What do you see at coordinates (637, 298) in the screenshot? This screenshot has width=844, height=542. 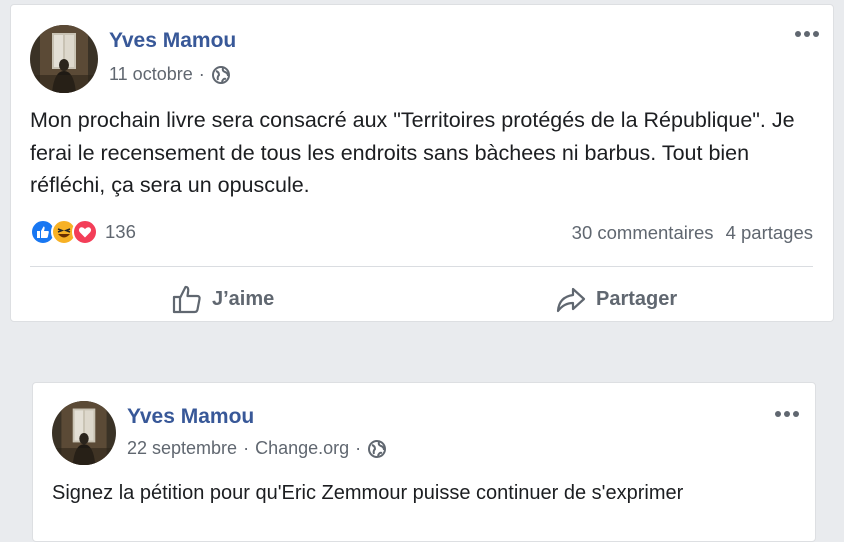 I see `share-label: Partager` at bounding box center [637, 298].